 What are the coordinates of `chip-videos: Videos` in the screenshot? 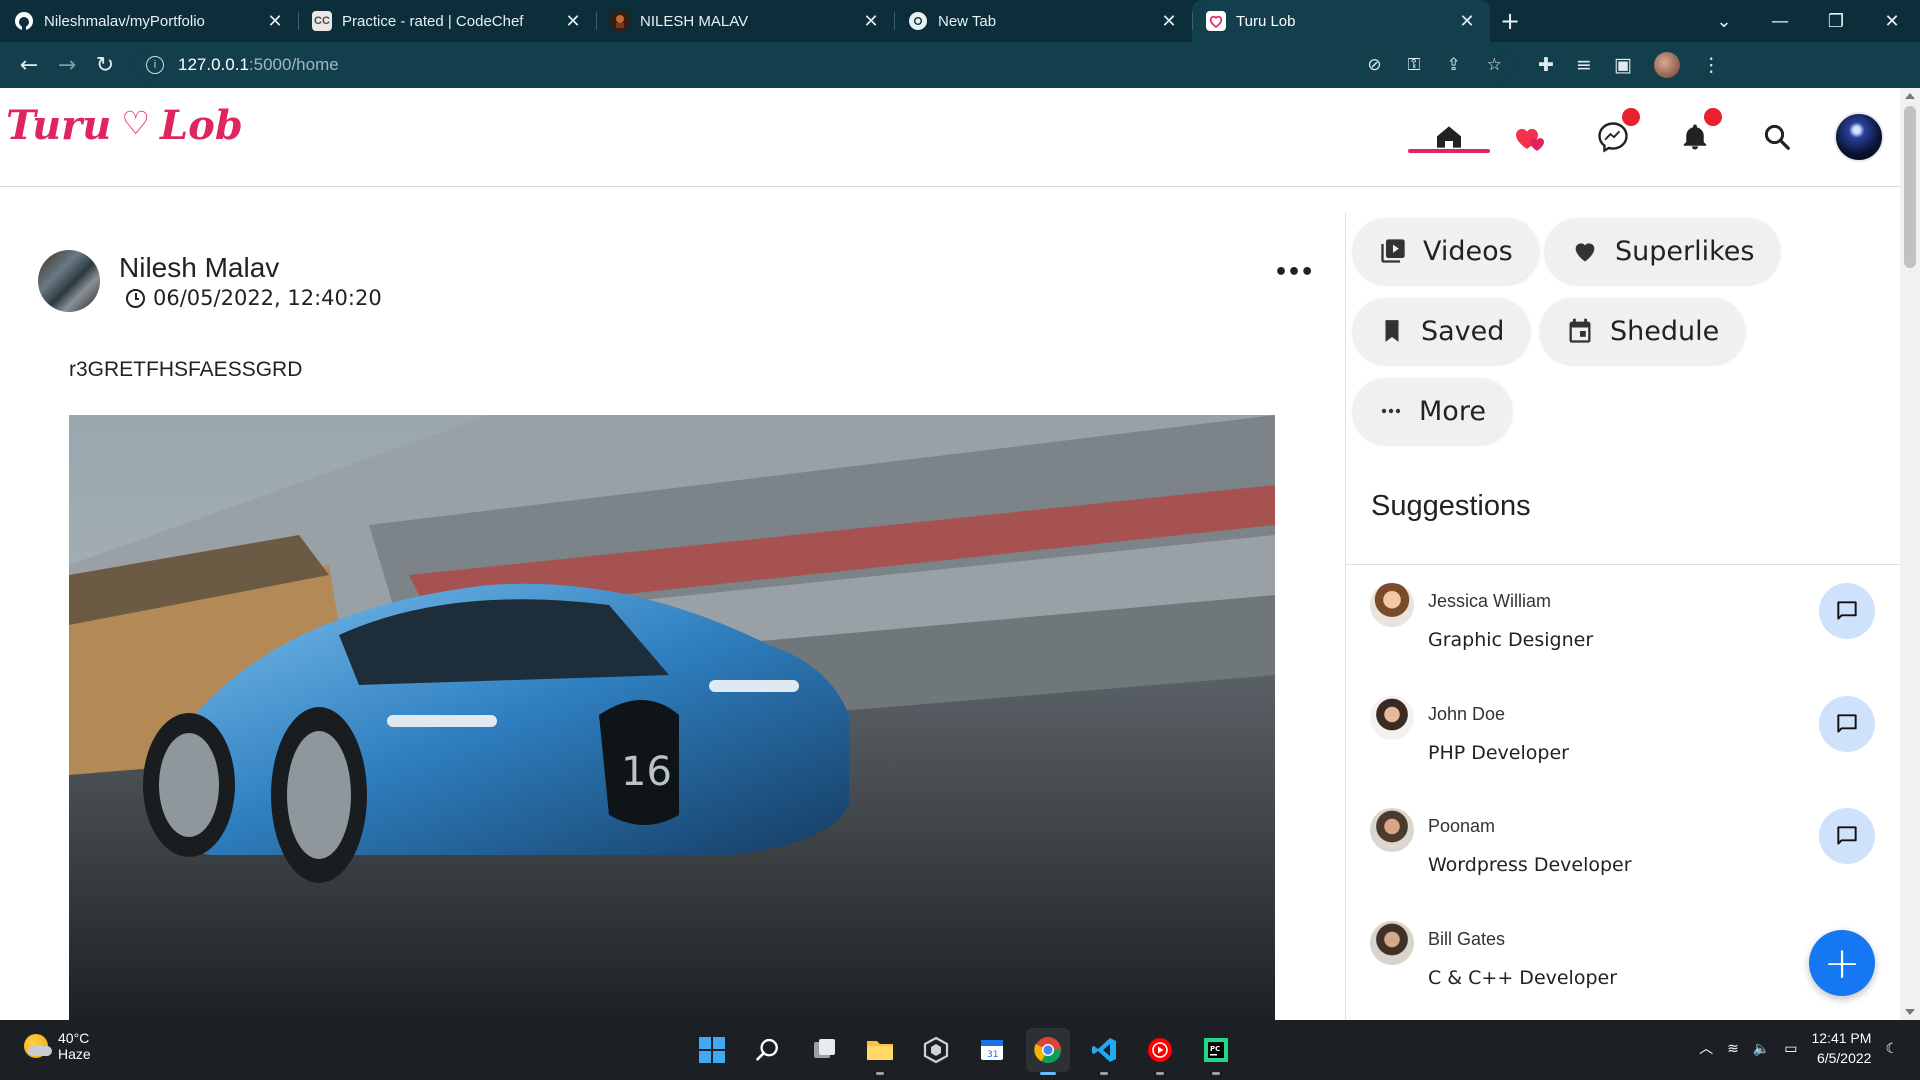 It's located at (1446, 251).